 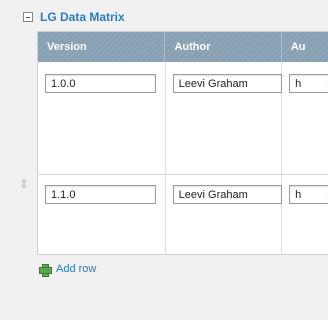 I want to click on version-input: 1.1.0, so click(x=100, y=194).